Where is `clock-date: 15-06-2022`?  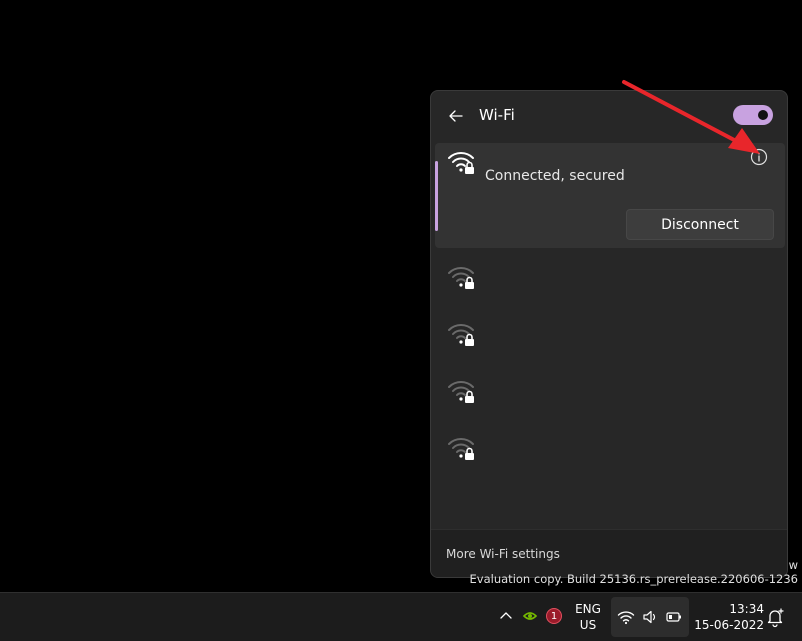
clock-date: 15-06-2022 is located at coordinates (729, 625).